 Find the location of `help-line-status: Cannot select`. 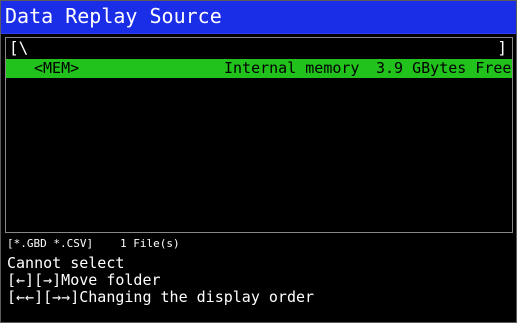

help-line-status: Cannot select is located at coordinates (66, 263).